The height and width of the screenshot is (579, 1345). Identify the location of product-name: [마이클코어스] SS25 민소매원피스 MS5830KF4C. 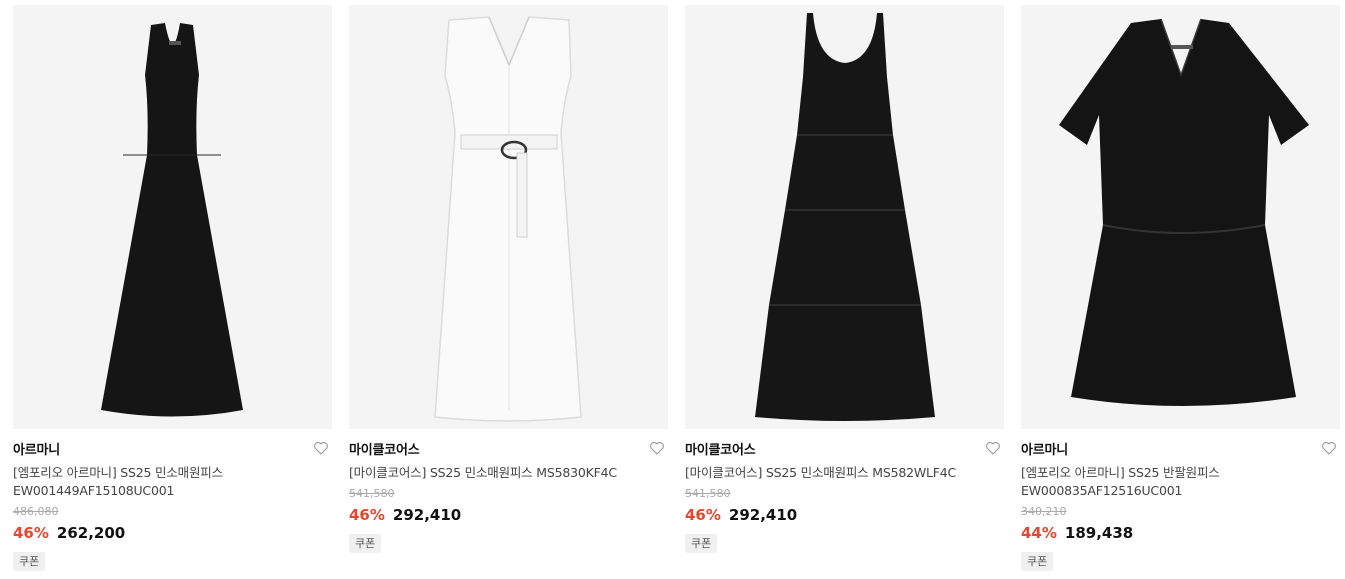
(494, 473).